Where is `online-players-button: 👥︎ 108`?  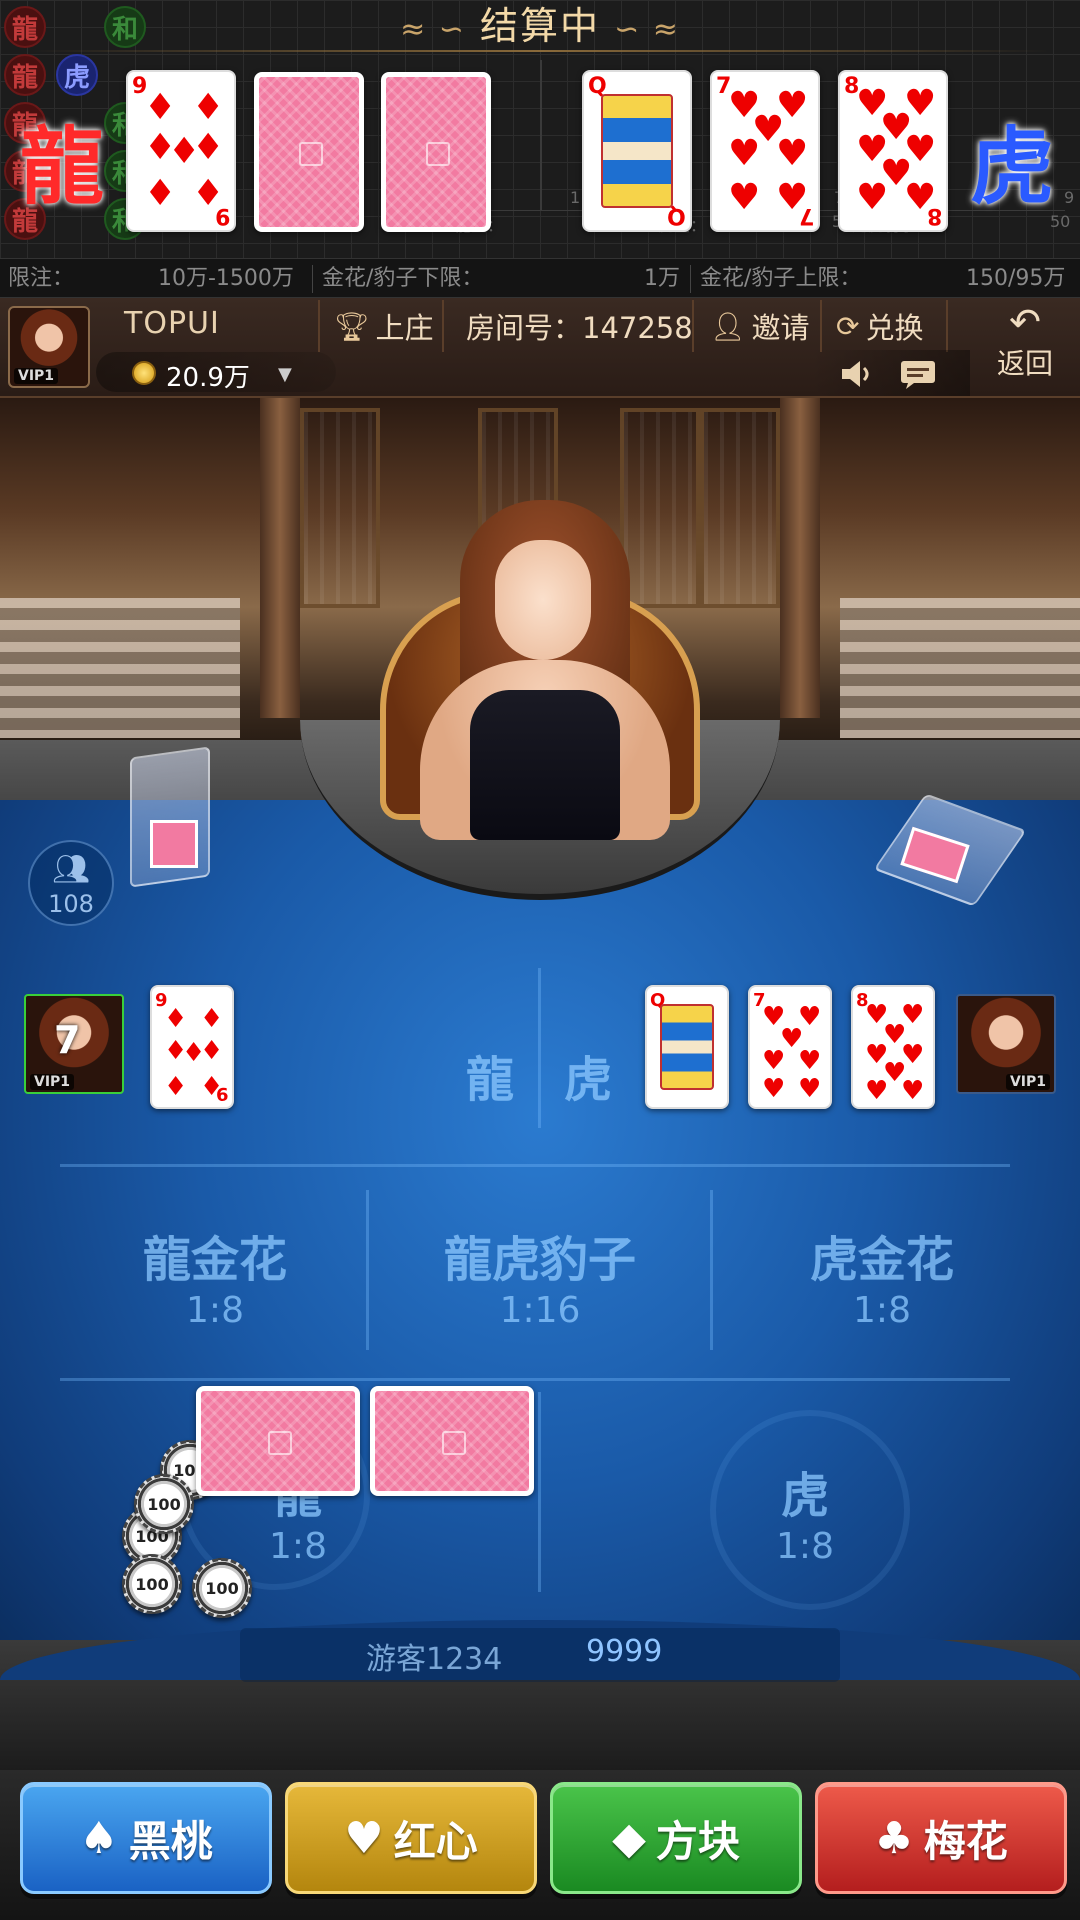
online-players-button: 👥︎ 108 is located at coordinates (71, 883).